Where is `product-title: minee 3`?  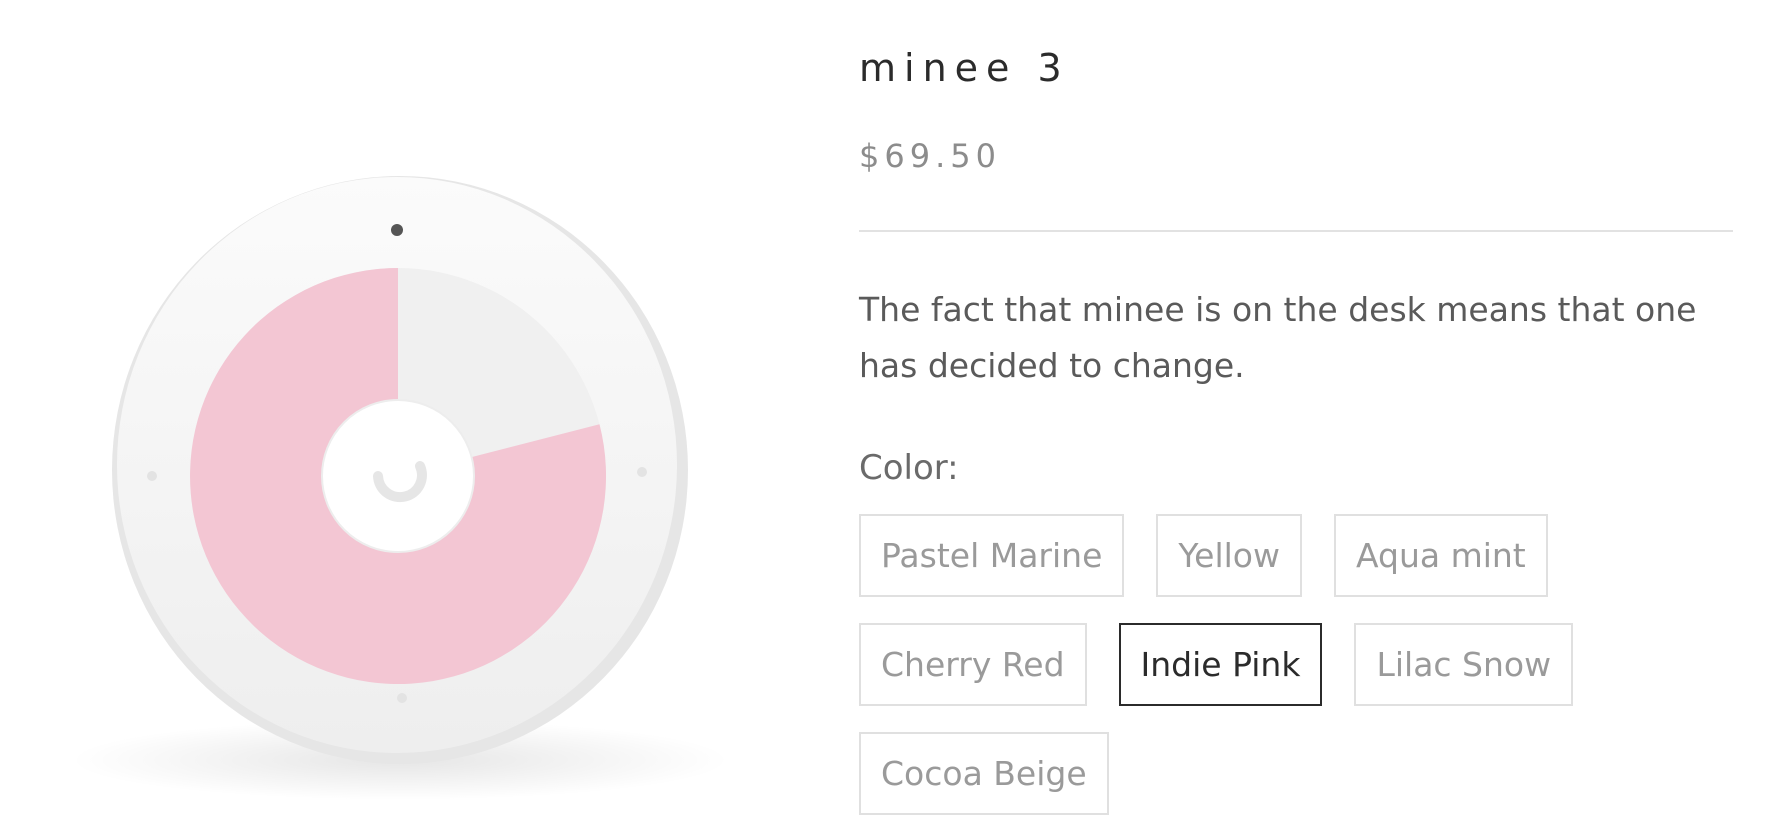 product-title: minee 3 is located at coordinates (964, 68).